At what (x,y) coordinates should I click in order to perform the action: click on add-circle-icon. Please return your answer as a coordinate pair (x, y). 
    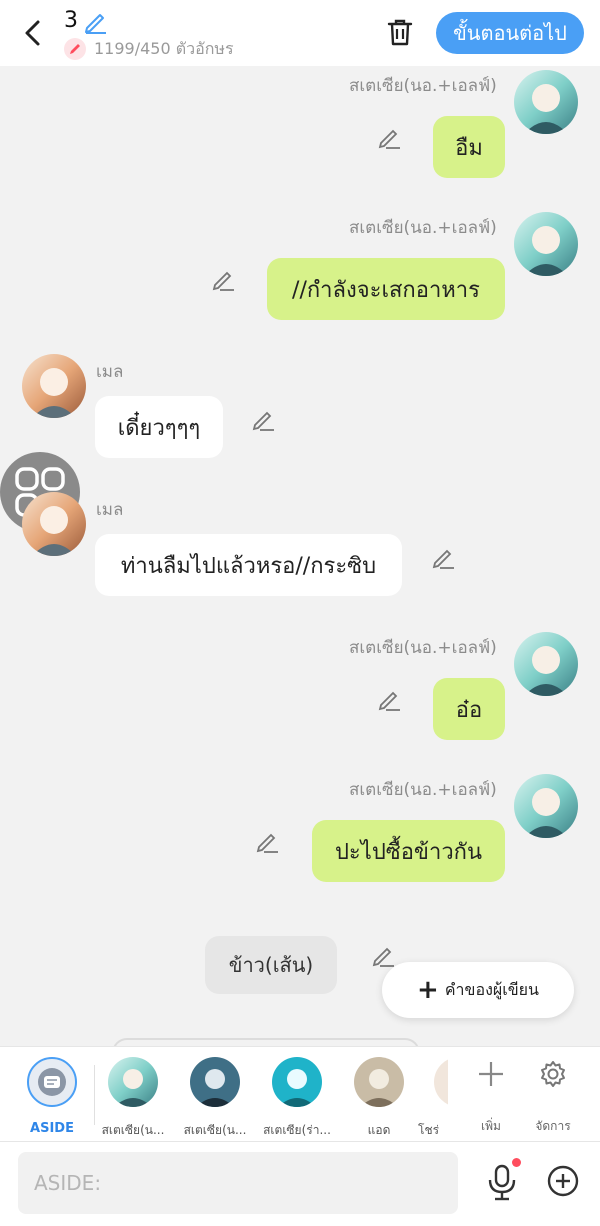
    Looking at the image, I should click on (563, 1181).